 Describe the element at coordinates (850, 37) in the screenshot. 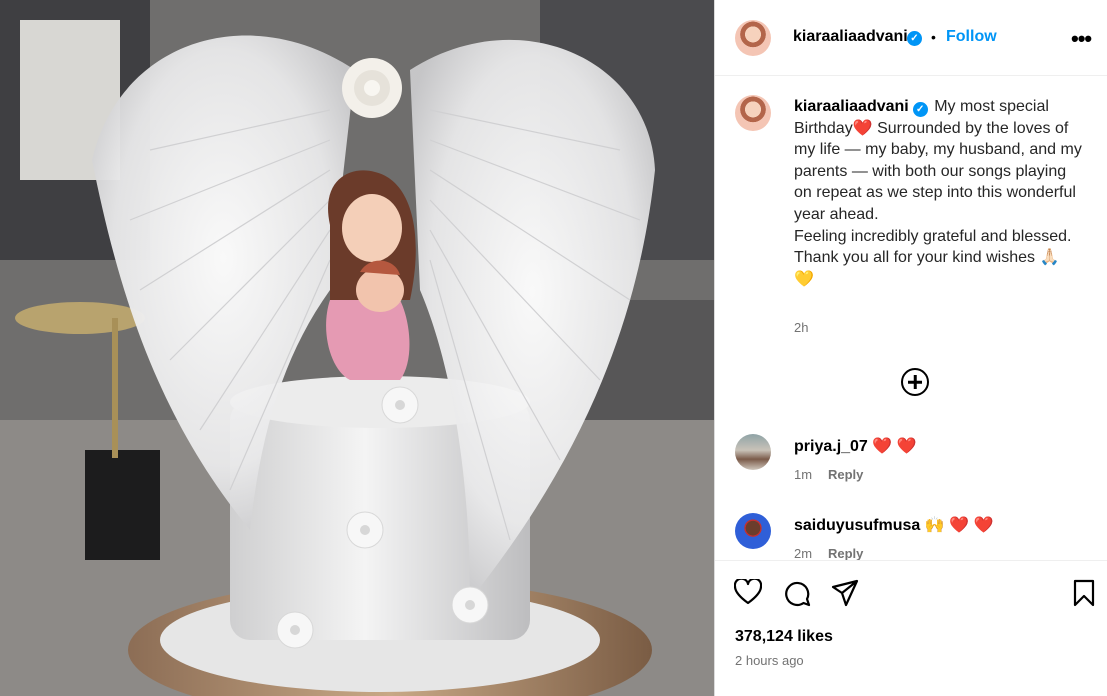

I see `author-username: kiaraaliaadvani` at that location.